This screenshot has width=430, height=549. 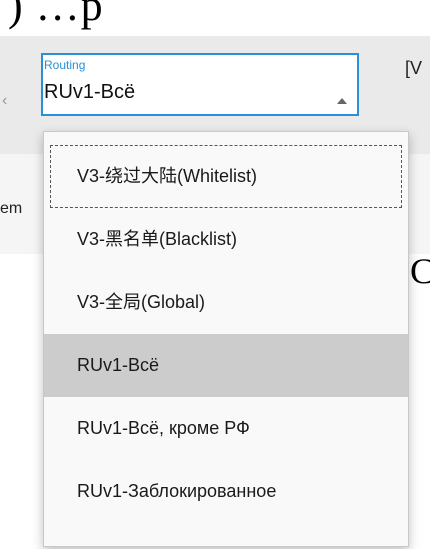 What do you see at coordinates (420, 271) in the screenshot?
I see `background-glyph: Ϲ` at bounding box center [420, 271].